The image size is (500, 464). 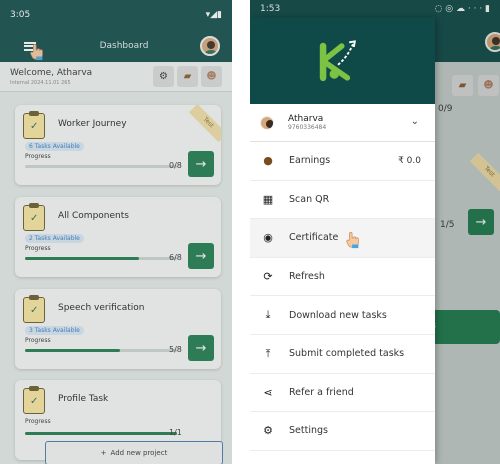 What do you see at coordinates (213, 15) in the screenshot?
I see `status-icons: ▾◢▮` at bounding box center [213, 15].